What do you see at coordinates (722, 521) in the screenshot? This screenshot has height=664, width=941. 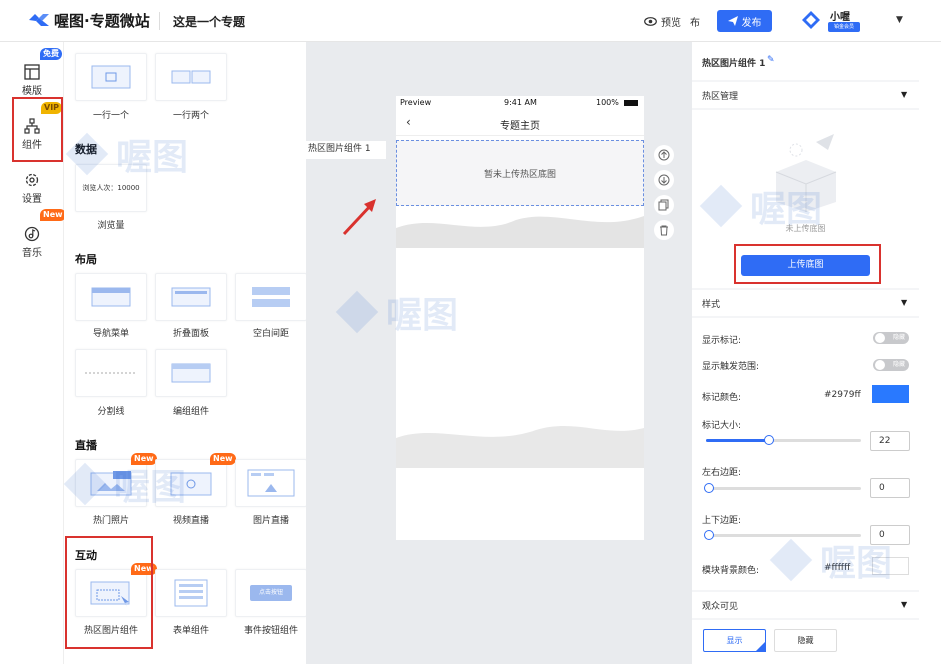 I see `tb-margin-label: 上下边距:` at bounding box center [722, 521].